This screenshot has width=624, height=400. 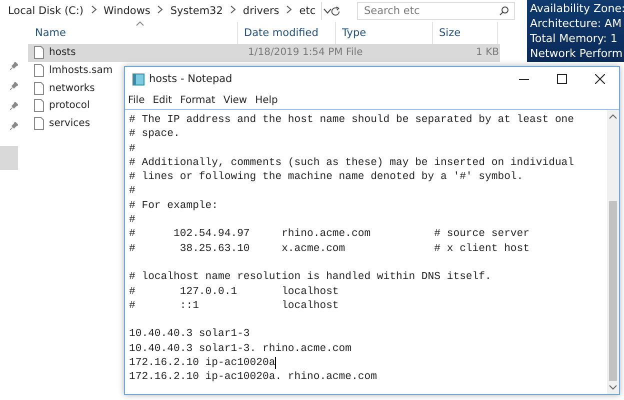 What do you see at coordinates (63, 52) in the screenshot?
I see `file-name: hosts` at bounding box center [63, 52].